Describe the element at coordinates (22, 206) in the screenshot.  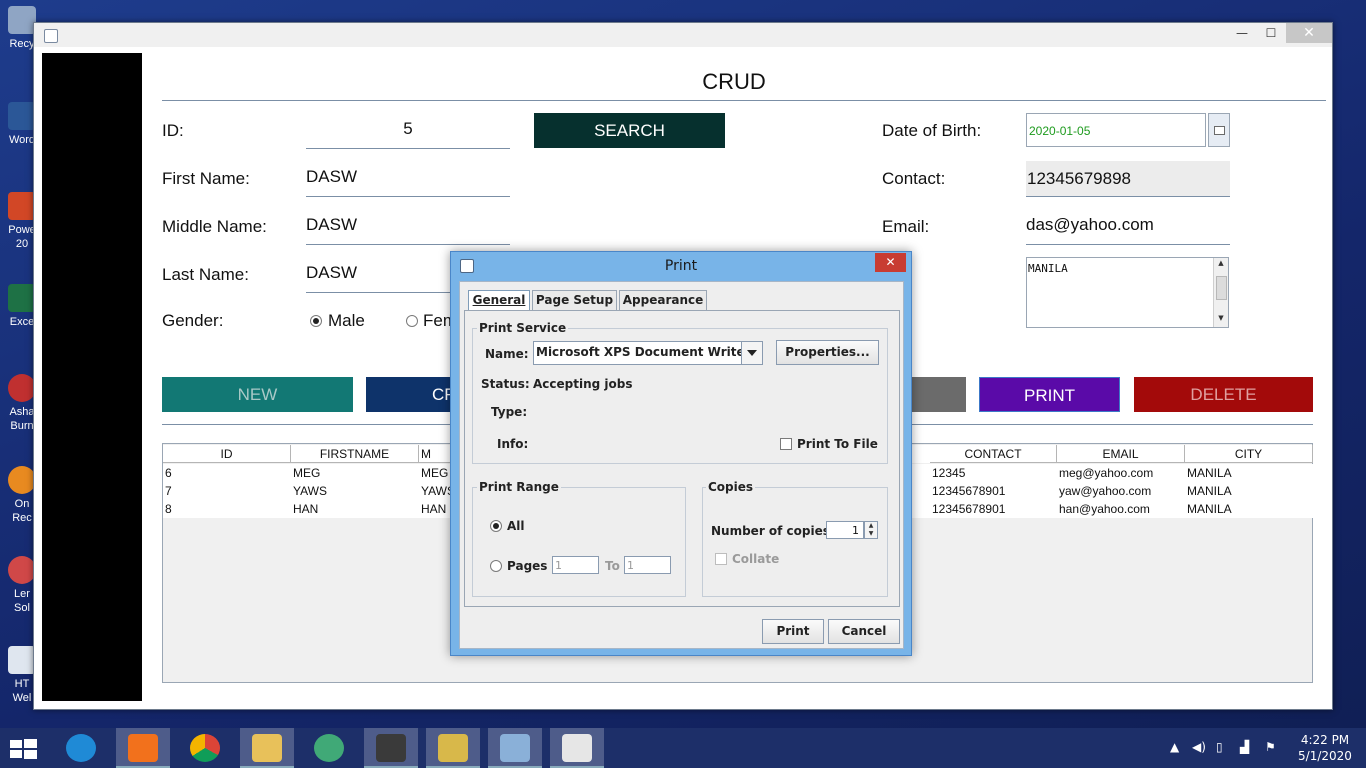
I see `powerpoint-icon` at that location.